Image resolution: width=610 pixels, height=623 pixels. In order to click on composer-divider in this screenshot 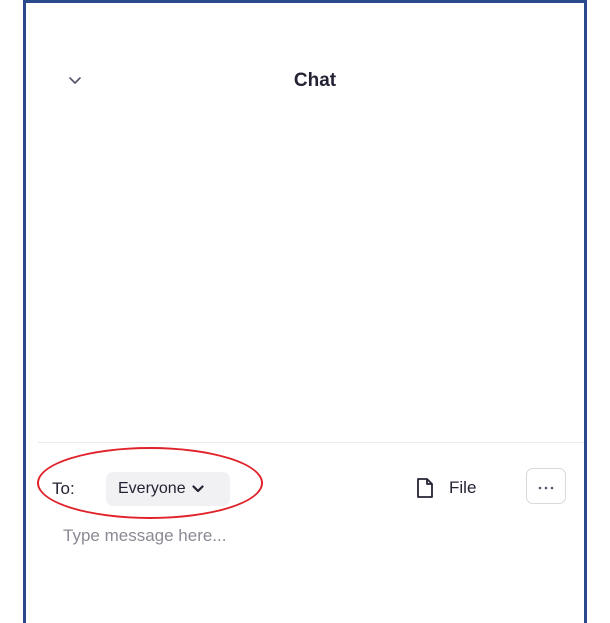, I will do `click(311, 442)`.